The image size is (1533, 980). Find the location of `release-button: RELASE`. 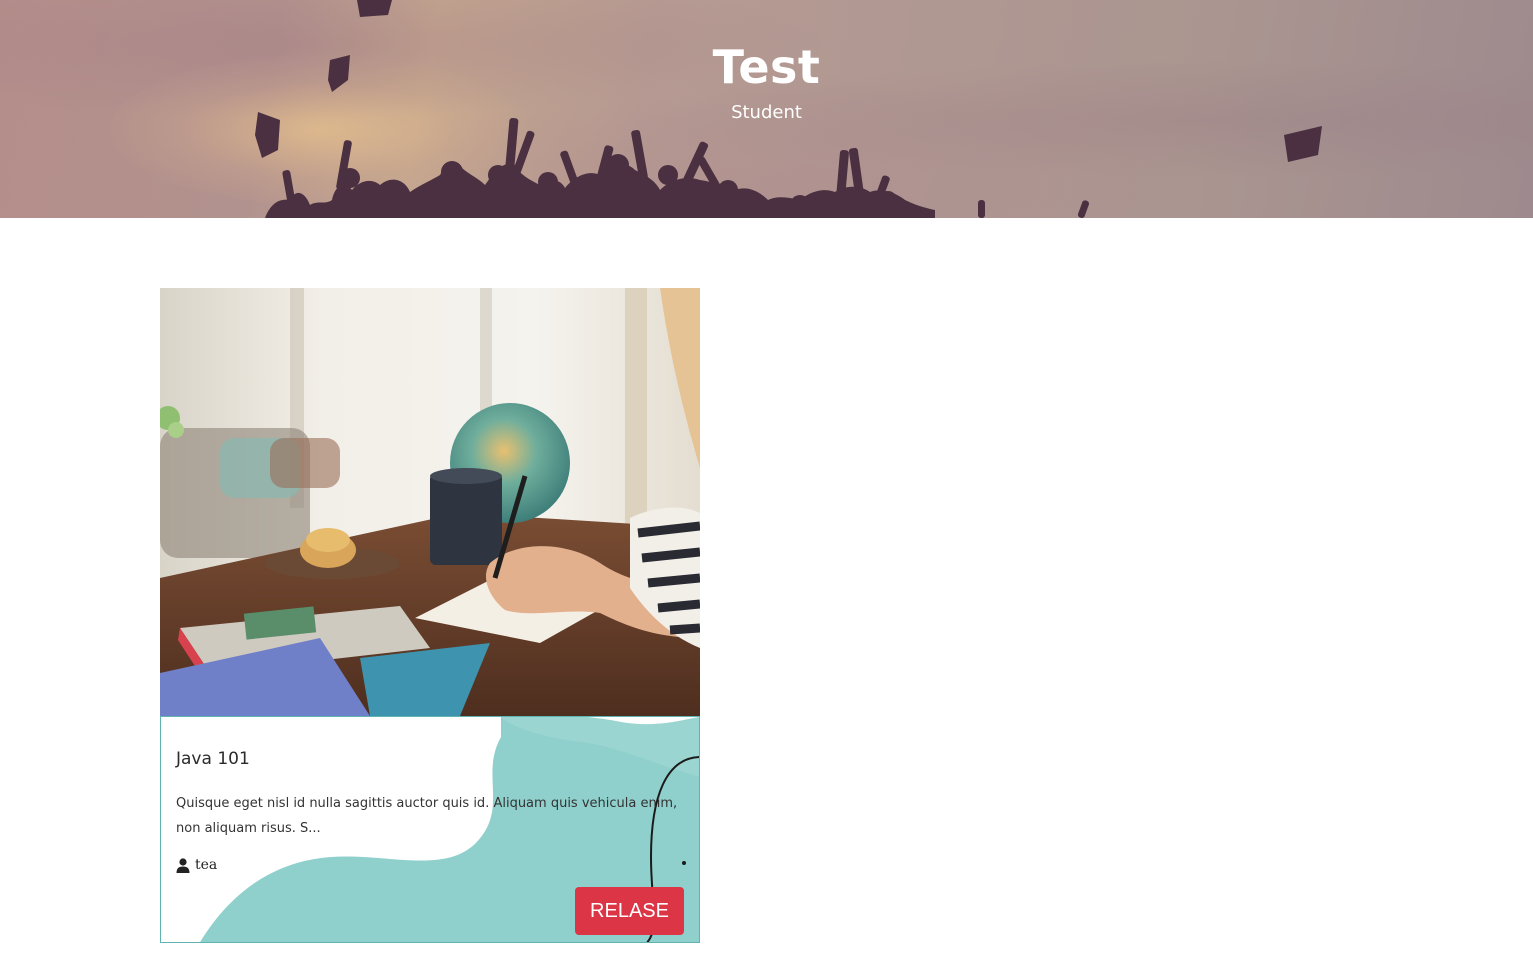

release-button: RELASE is located at coordinates (629, 911).